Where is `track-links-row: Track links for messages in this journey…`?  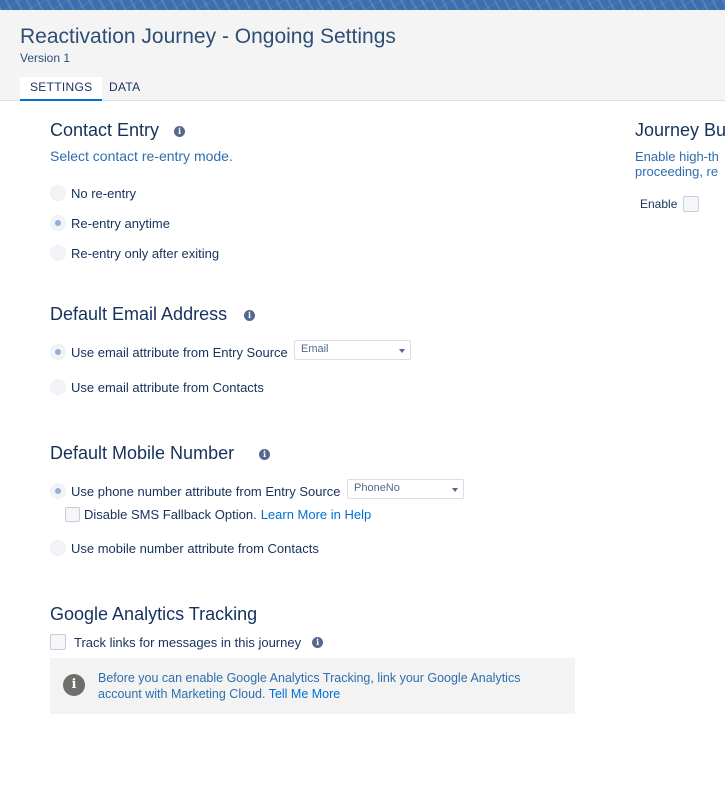
track-links-row: Track links for messages in this journey… is located at coordinates (187, 642).